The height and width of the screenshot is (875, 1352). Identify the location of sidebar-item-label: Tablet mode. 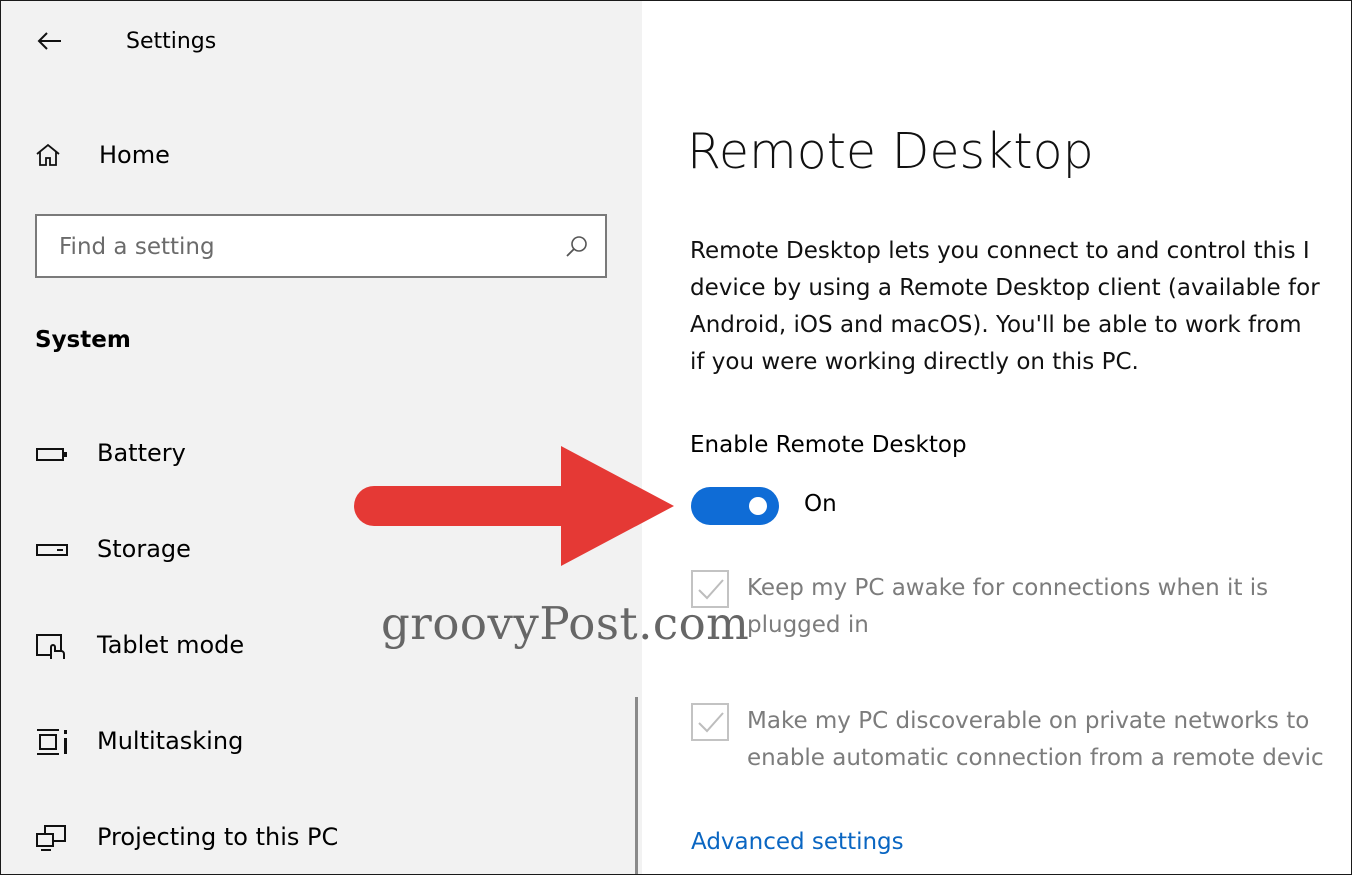
(171, 645).